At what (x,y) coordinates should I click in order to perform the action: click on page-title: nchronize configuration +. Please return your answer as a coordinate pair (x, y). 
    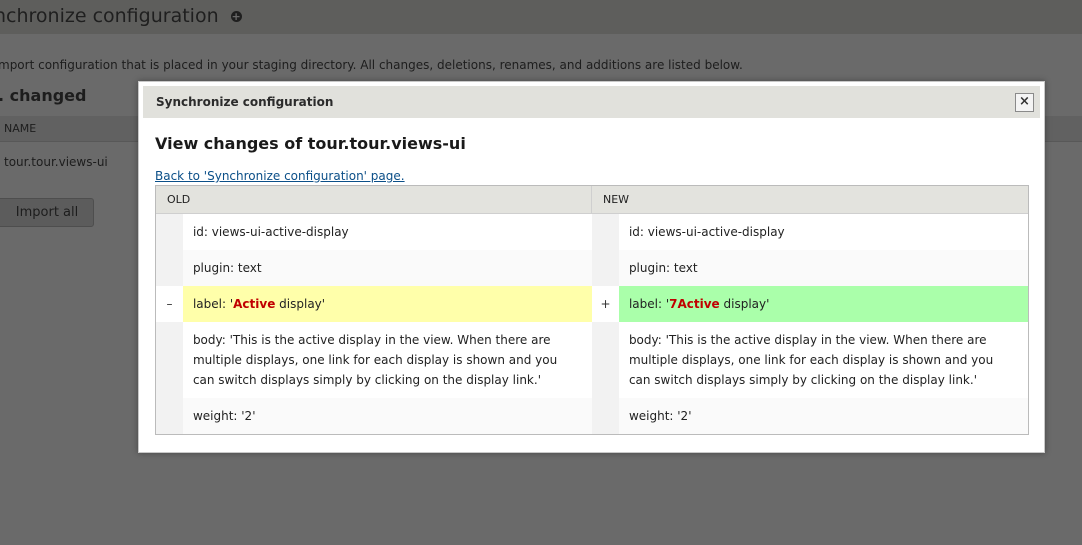
    Looking at the image, I should click on (121, 16).